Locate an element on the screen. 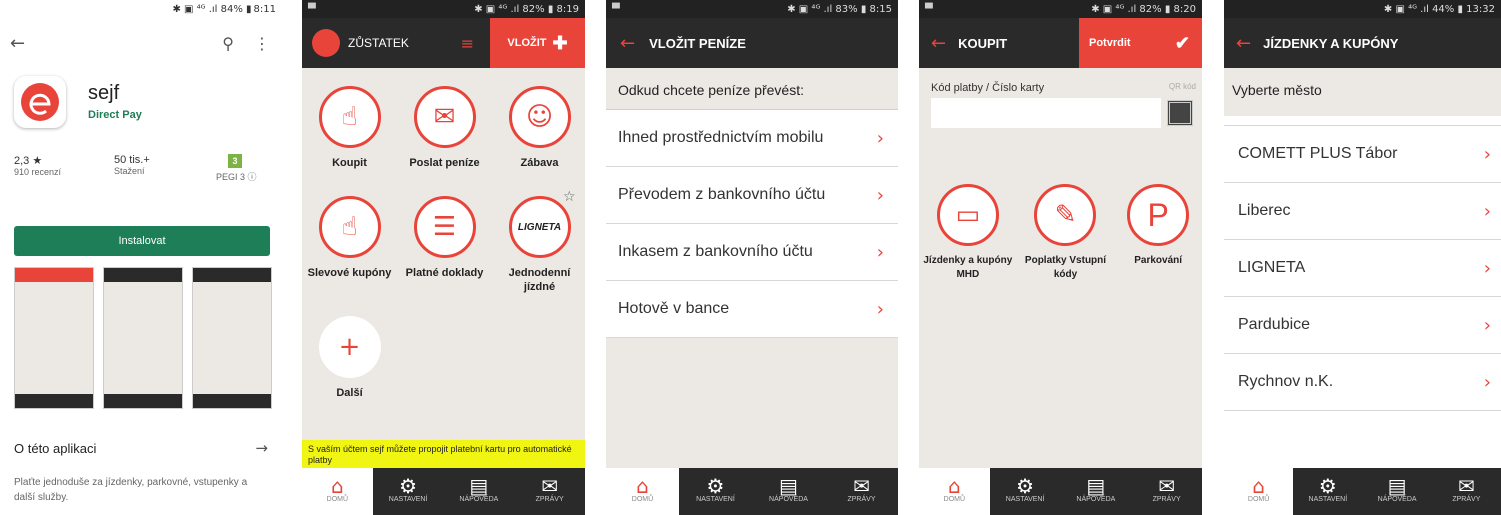 Image resolution: width=1501 pixels, height=515 pixels. developer-link: Direct Pay is located at coordinates (115, 115).